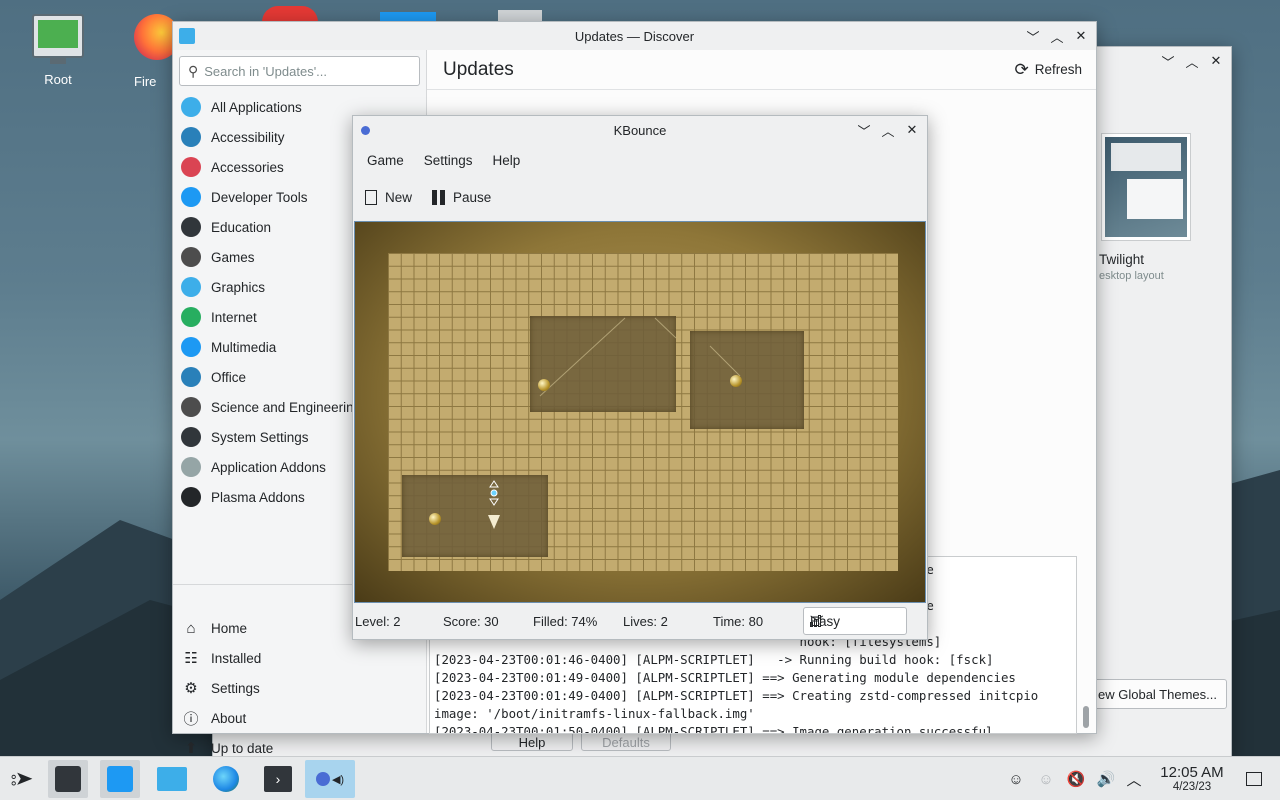 The image size is (1280, 800). Describe the element at coordinates (229, 628) in the screenshot. I see `nav-item-label: Home` at that location.